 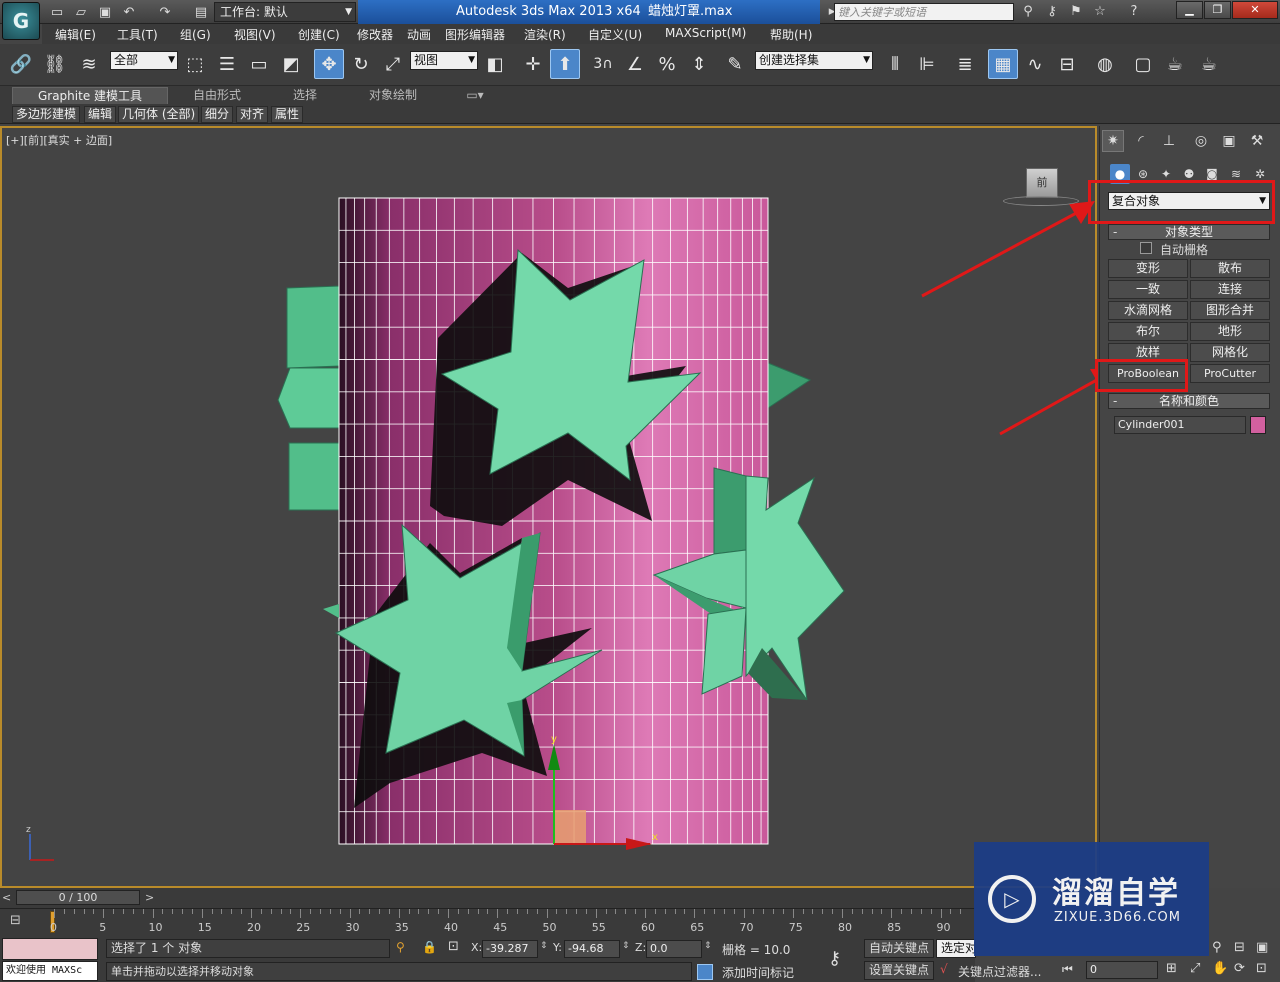 What do you see at coordinates (21, 64) in the screenshot?
I see `link-icon: 🔗` at bounding box center [21, 64].